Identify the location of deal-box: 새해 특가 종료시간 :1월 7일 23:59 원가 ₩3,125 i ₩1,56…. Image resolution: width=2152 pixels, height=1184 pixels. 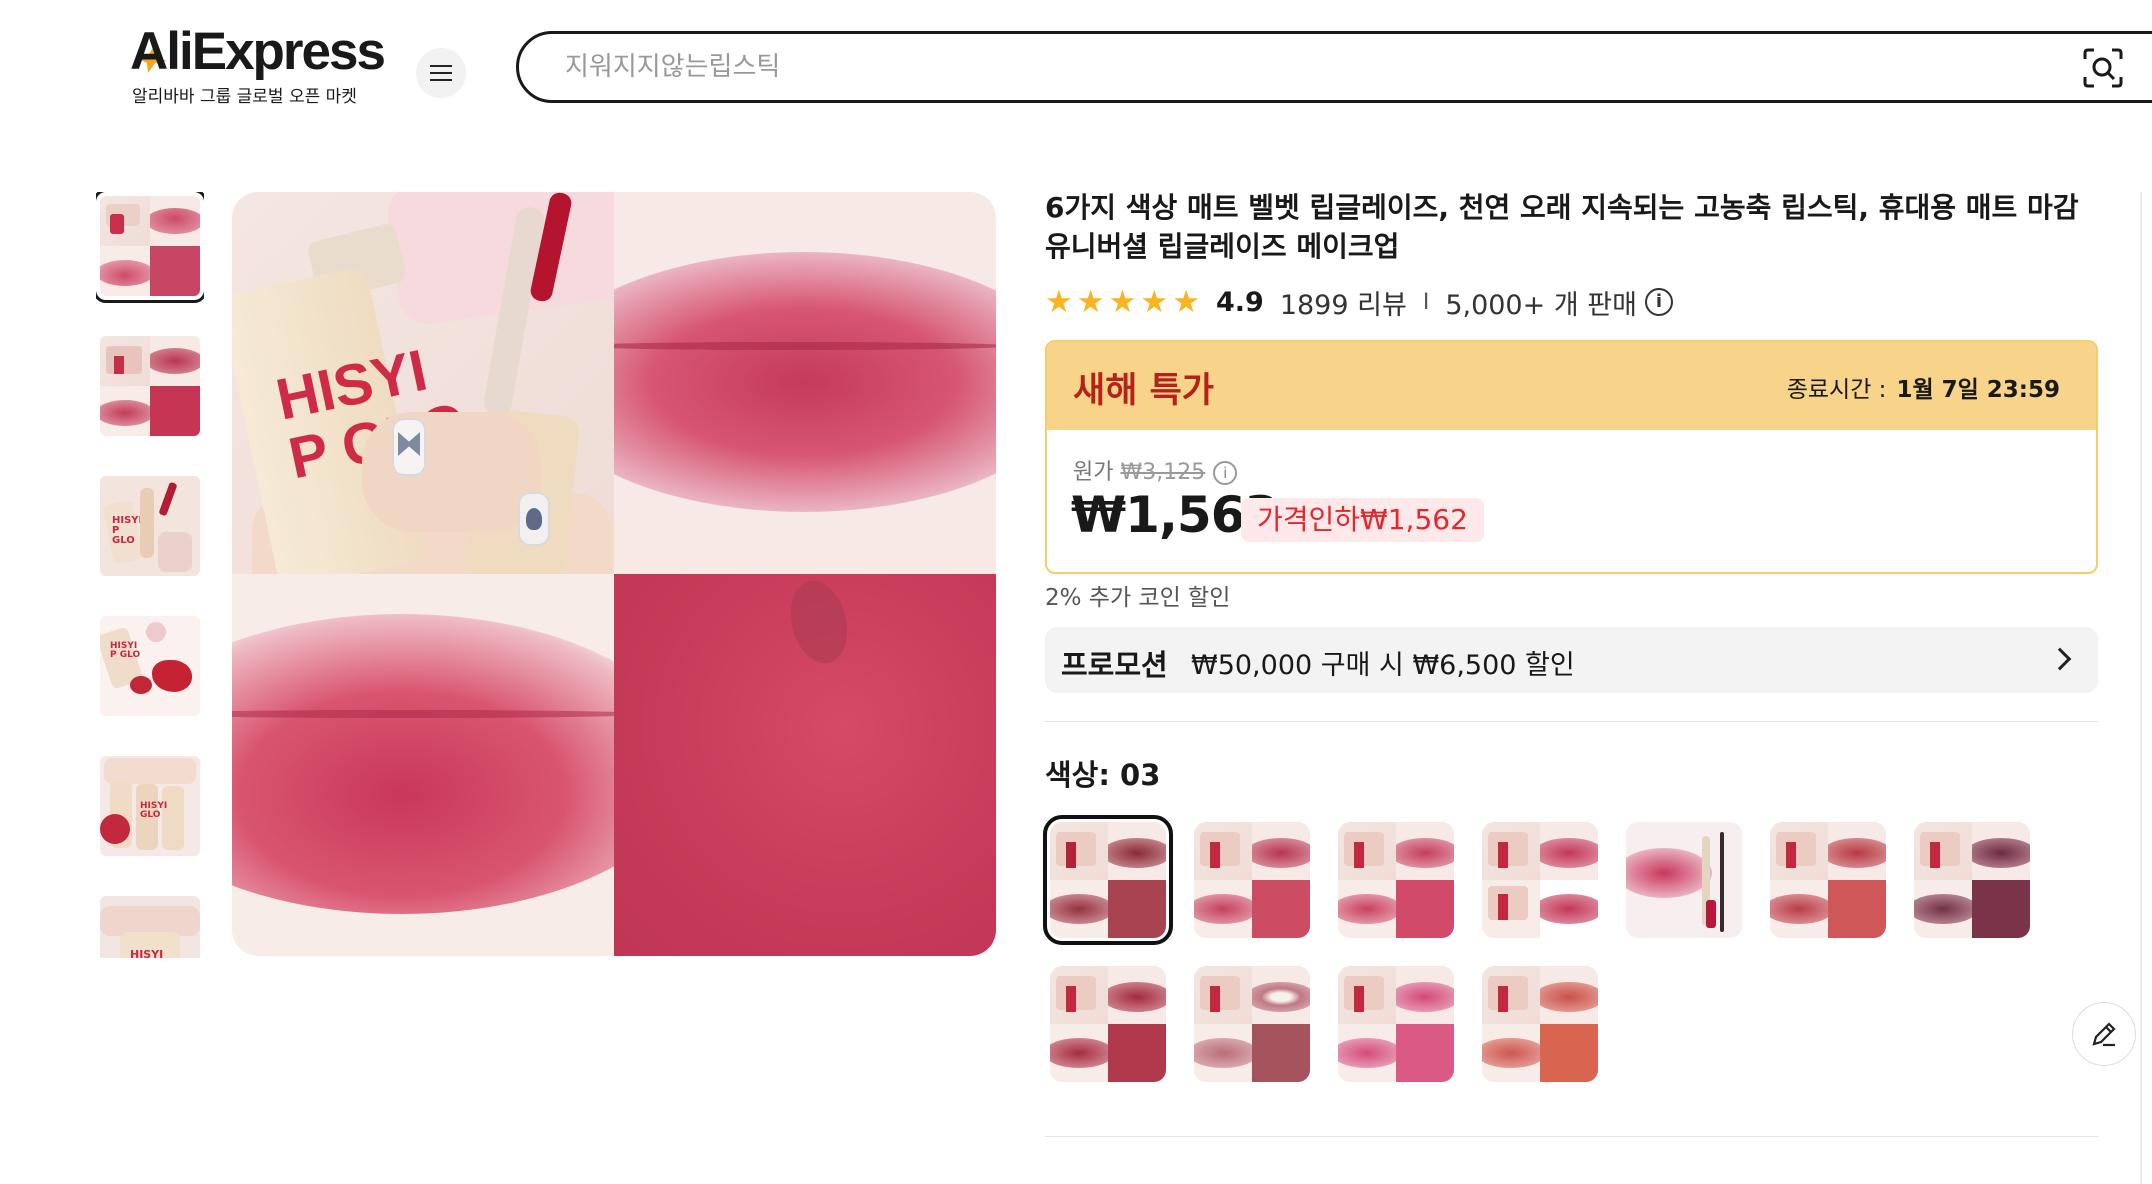
(1571, 457).